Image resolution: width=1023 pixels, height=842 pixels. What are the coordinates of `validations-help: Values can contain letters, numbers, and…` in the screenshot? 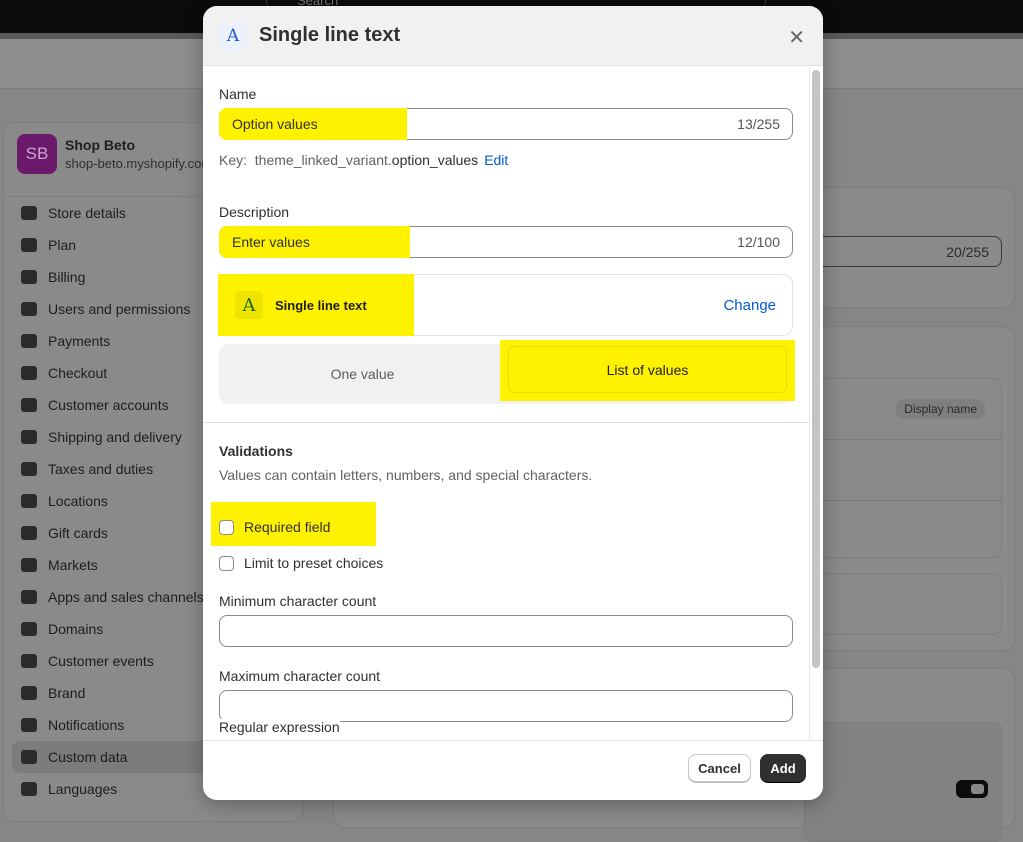 It's located at (406, 475).